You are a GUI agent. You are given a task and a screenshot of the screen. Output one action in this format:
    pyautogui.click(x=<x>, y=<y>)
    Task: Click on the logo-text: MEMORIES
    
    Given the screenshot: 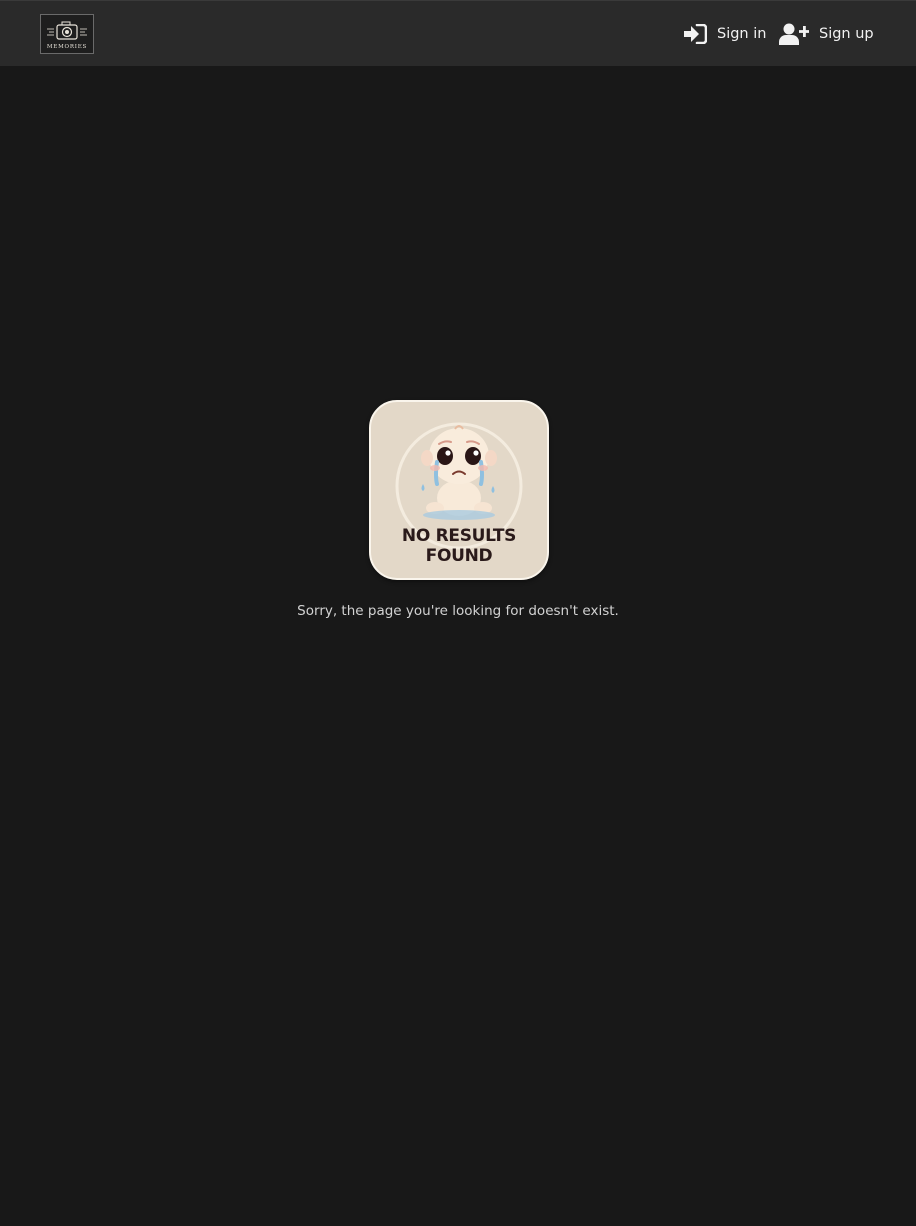 What is the action you would take?
    pyautogui.click(x=67, y=46)
    